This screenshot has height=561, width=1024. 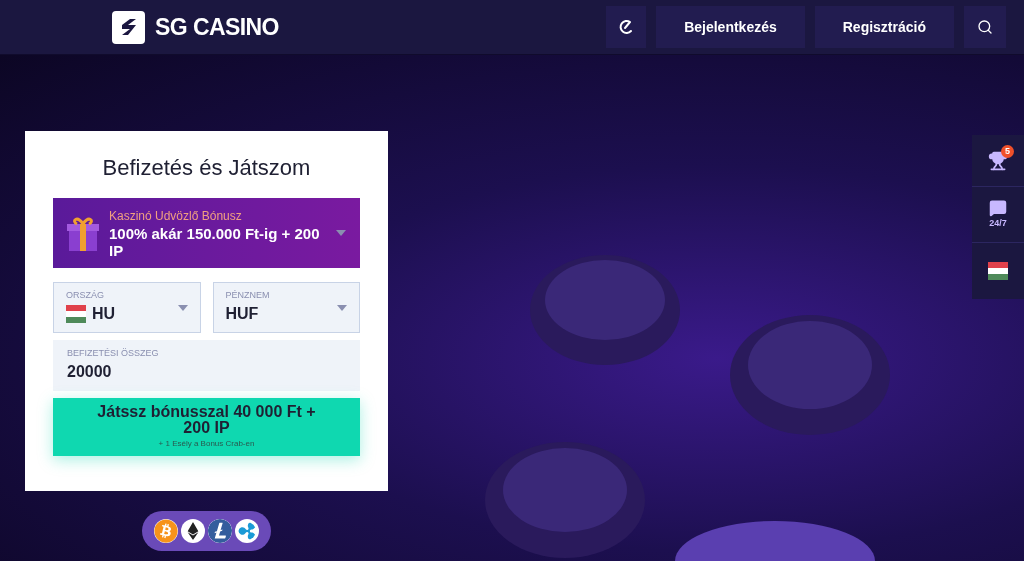 What do you see at coordinates (85, 295) in the screenshot?
I see `select-label: ORSZÁG` at bounding box center [85, 295].